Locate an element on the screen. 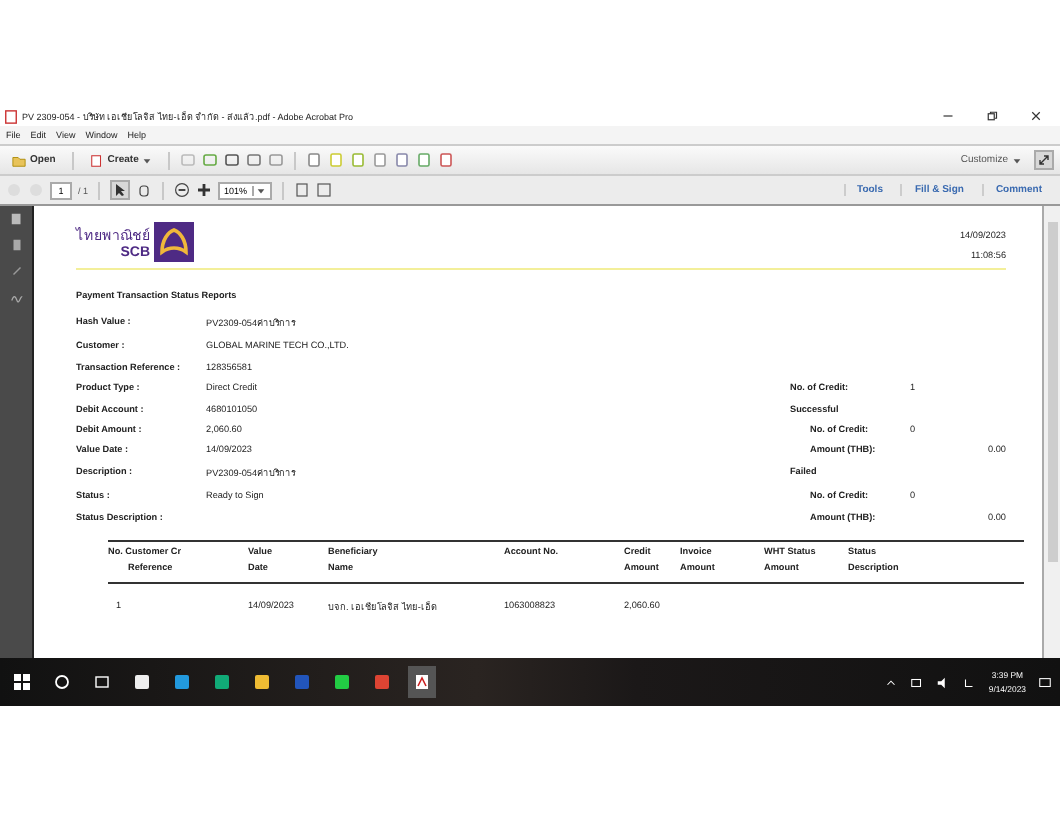 The width and height of the screenshot is (1060, 820). caret-up-icon is located at coordinates (891, 682).